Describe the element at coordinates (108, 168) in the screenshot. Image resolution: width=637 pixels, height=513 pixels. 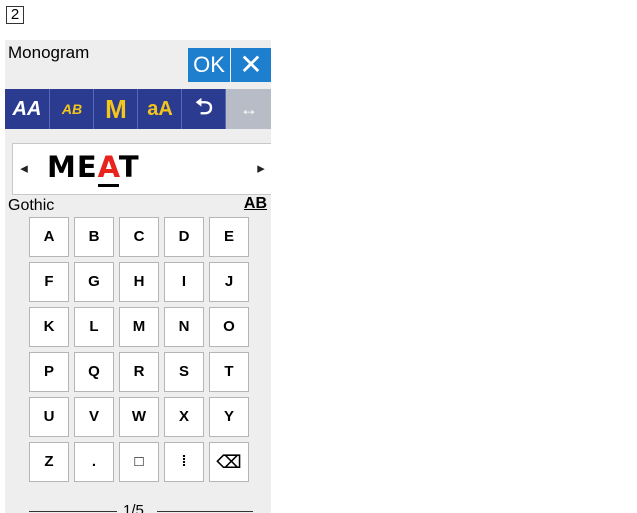
I see `cursor-character: A` at that location.